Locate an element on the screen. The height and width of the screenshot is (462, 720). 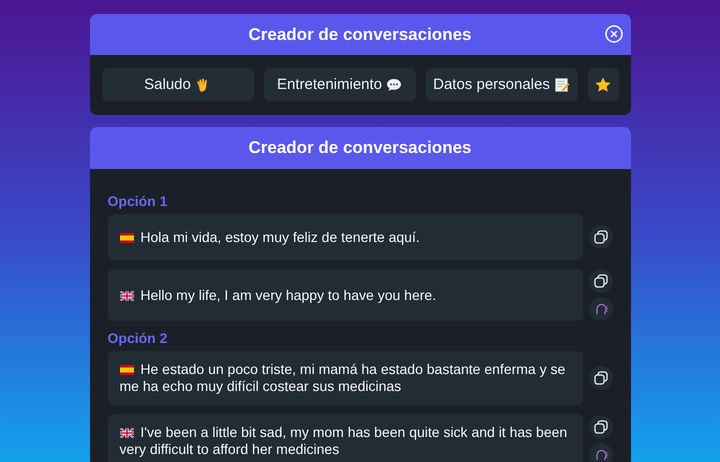
category-button: Datos personales is located at coordinates (502, 84).